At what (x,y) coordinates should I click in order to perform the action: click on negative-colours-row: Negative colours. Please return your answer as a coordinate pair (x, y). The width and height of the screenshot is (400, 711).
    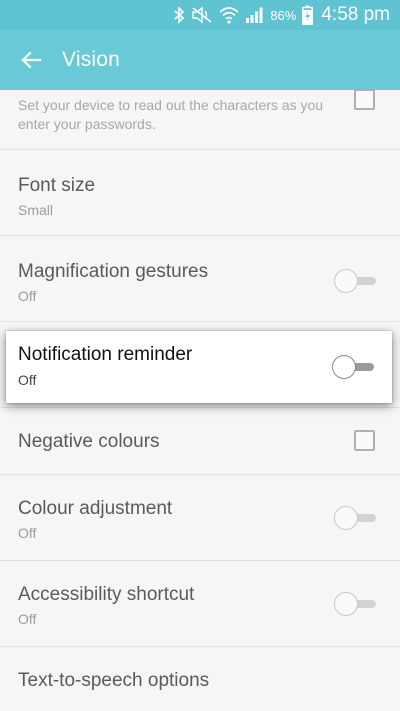
    Looking at the image, I should click on (200, 441).